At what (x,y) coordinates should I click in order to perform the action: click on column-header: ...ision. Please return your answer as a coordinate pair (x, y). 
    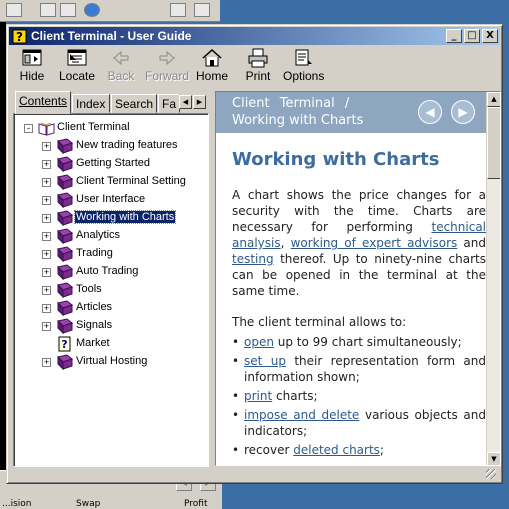
    Looking at the image, I should click on (17, 504).